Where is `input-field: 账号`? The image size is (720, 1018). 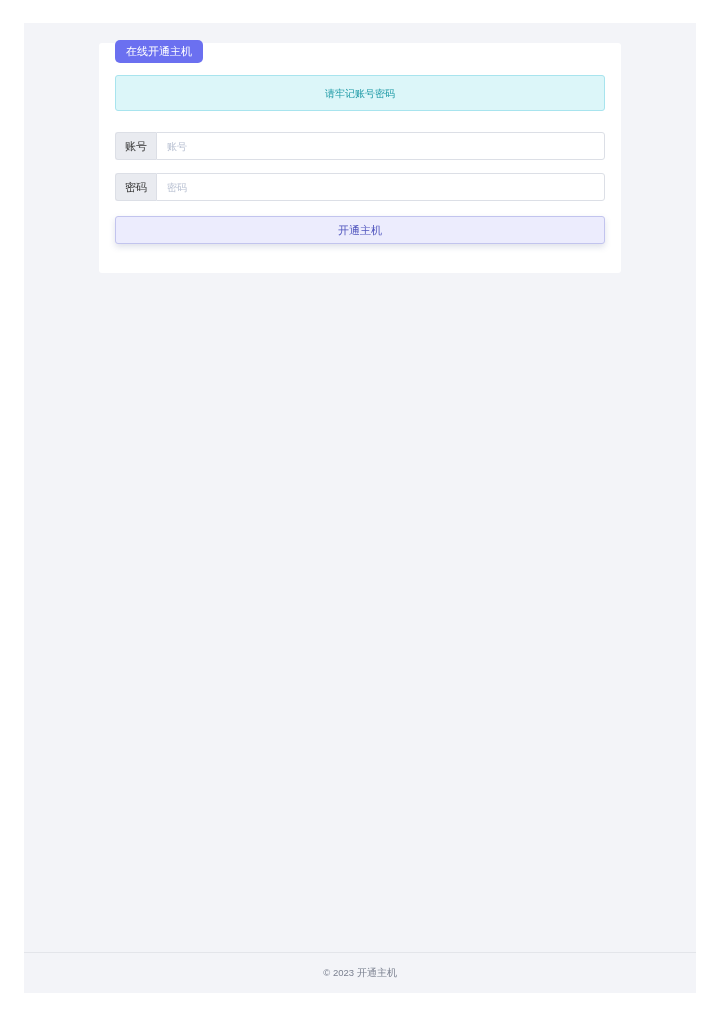 input-field: 账号 is located at coordinates (380, 146).